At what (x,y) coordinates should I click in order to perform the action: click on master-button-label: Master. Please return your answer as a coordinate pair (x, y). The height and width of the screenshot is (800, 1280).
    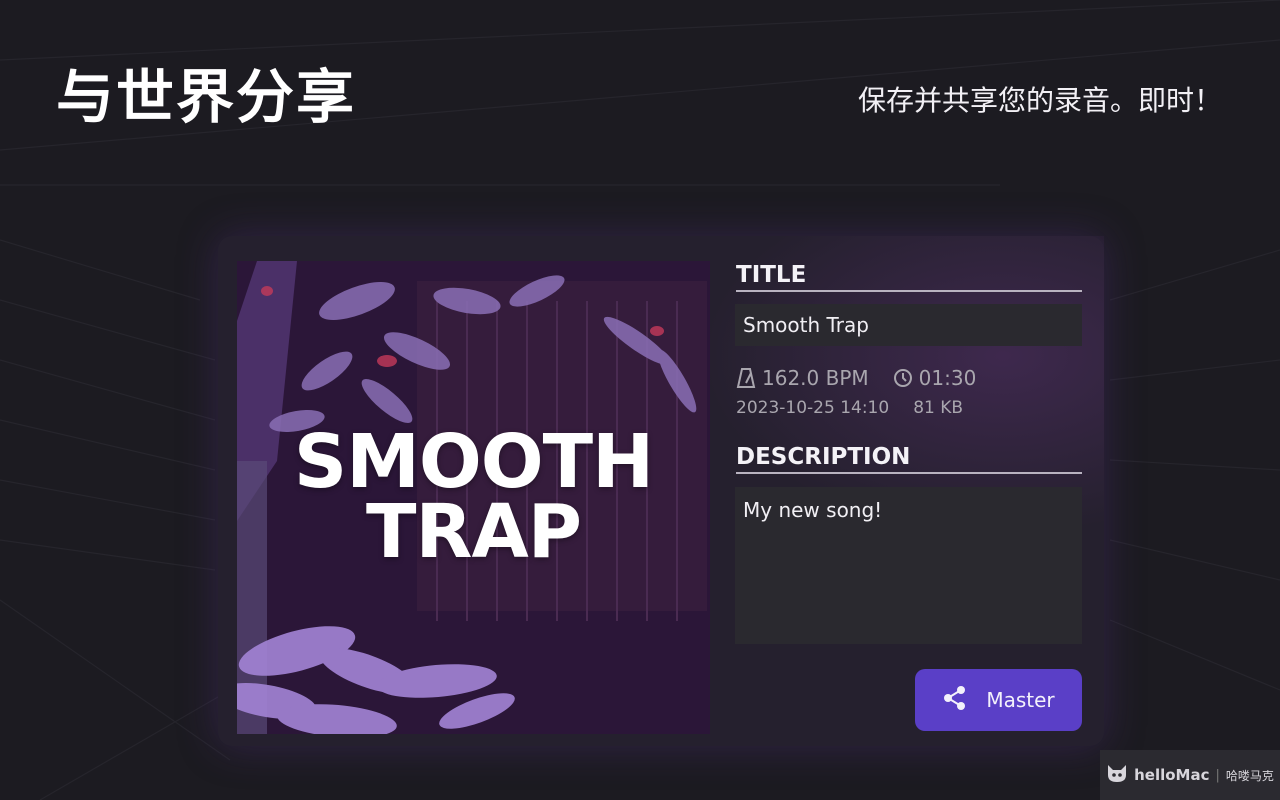
    Looking at the image, I should click on (1020, 700).